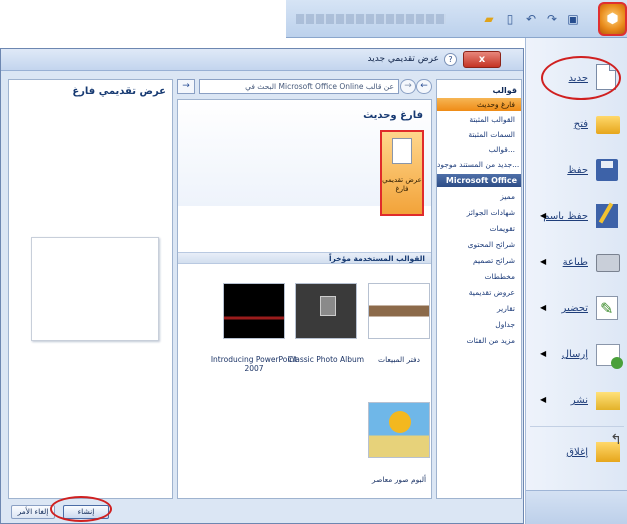 Image resolution: width=627 pixels, height=524 pixels. I want to click on close-doc-icon, so click(609, 450).